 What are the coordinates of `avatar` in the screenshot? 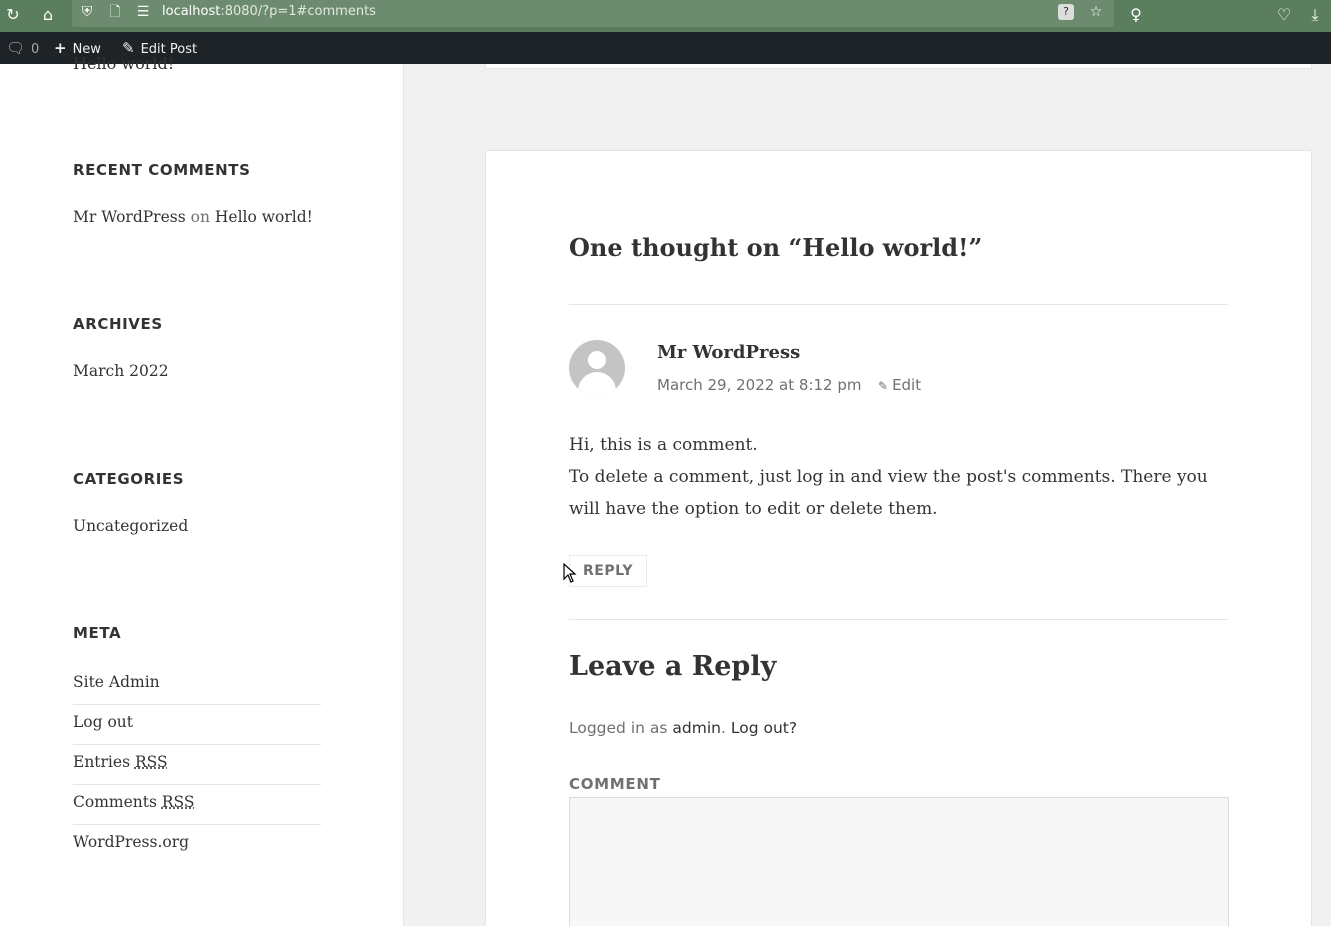 It's located at (597, 368).